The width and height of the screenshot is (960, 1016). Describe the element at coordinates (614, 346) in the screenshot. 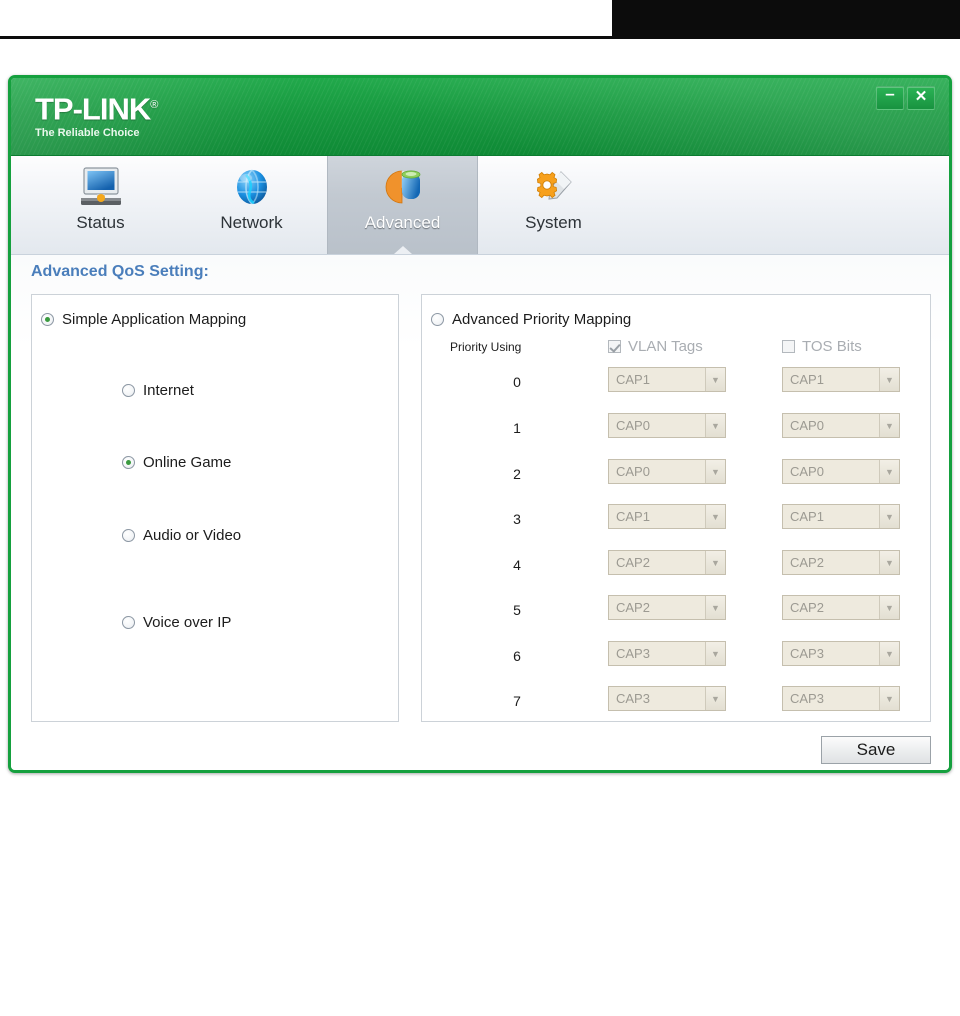

I see `checkbox-indicator-vlan-tags` at that location.